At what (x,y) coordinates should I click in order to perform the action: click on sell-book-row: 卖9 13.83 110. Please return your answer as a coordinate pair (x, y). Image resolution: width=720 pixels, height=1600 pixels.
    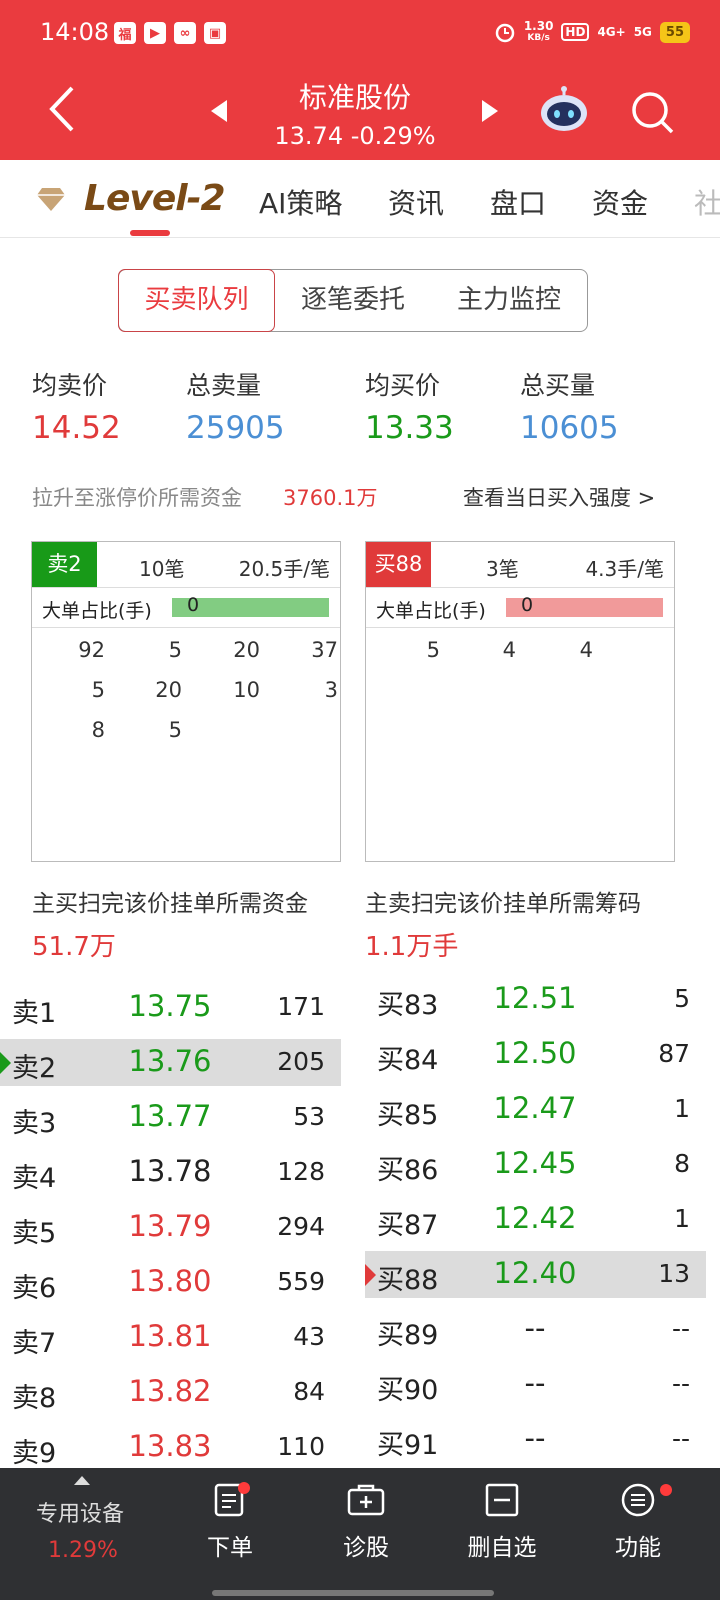
    Looking at the image, I should click on (170, 1447).